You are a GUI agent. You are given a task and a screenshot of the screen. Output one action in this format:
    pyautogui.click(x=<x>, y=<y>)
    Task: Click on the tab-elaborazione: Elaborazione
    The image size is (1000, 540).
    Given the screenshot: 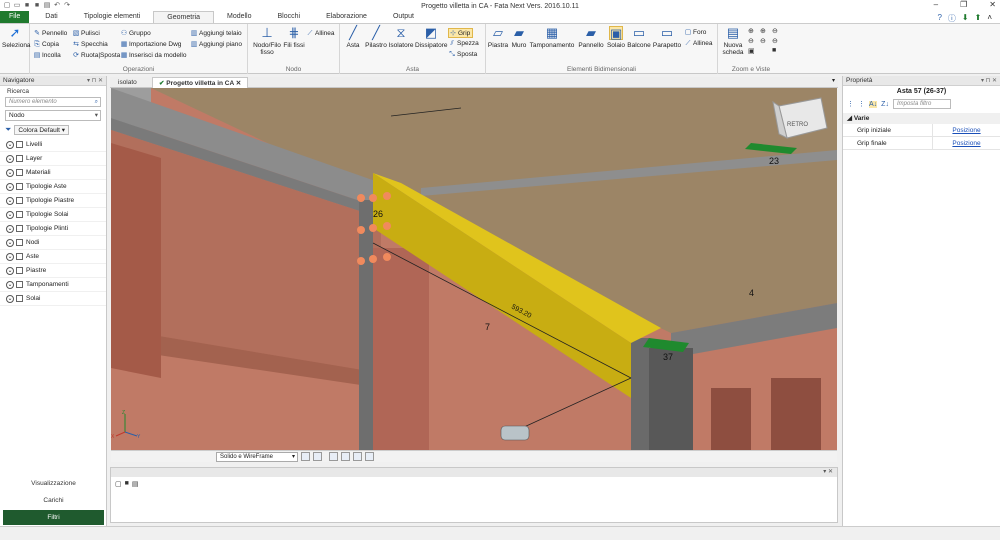 What is the action you would take?
    pyautogui.click(x=346, y=17)
    